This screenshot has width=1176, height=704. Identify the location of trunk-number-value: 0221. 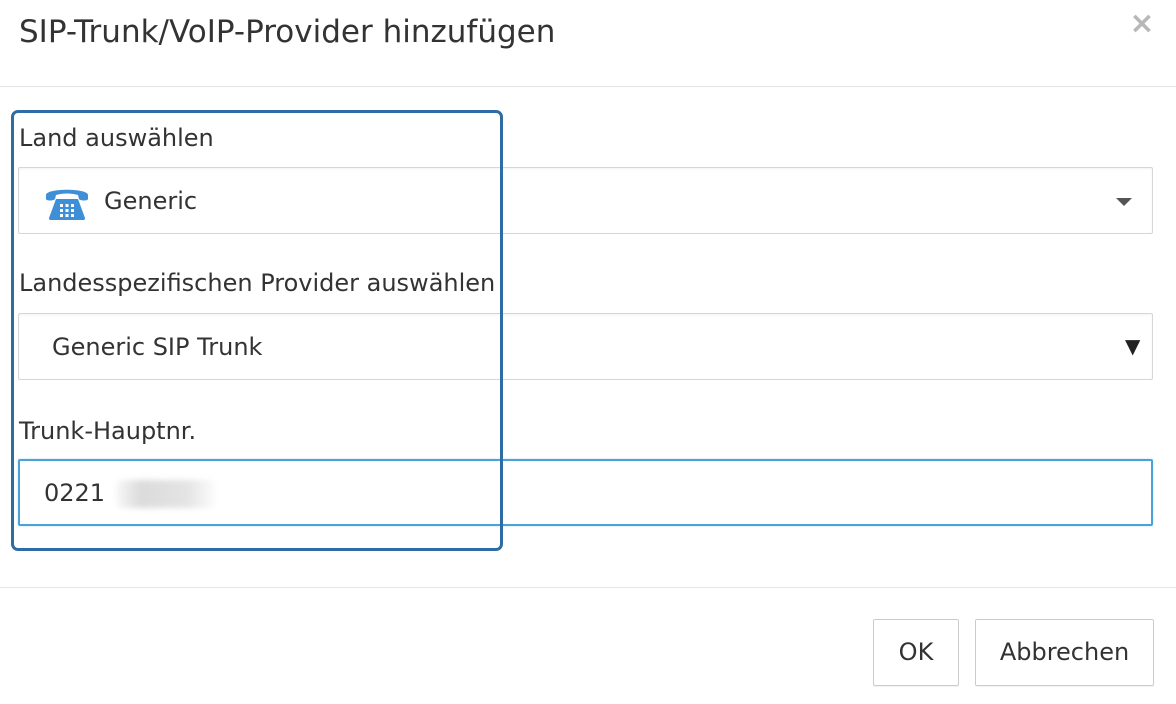
(75, 493).